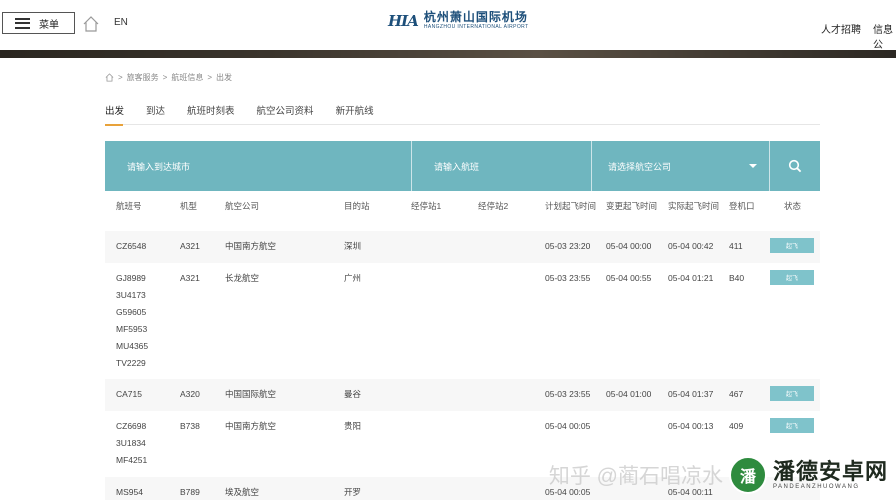 The height and width of the screenshot is (500, 896). I want to click on watermark-badge-icon: 潘, so click(747, 475).